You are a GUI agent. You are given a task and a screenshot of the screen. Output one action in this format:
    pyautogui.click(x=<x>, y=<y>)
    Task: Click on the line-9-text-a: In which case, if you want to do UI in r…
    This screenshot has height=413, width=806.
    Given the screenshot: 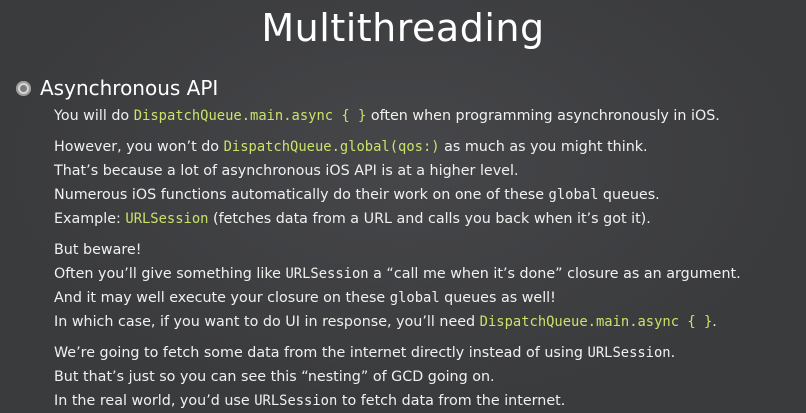 What is the action you would take?
    pyautogui.click(x=267, y=322)
    